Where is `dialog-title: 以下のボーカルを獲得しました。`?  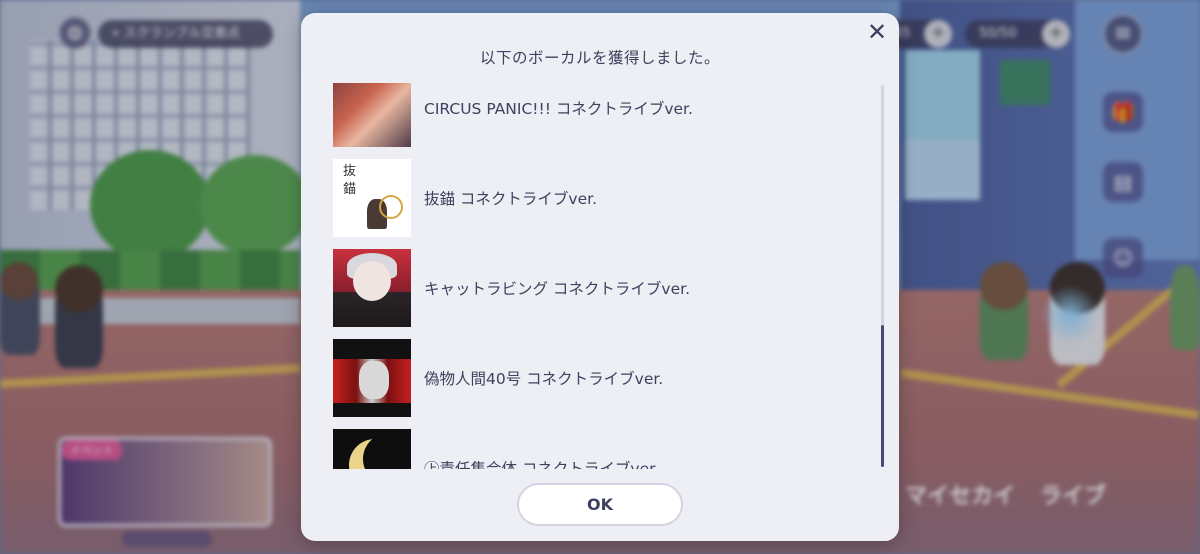
dialog-title: 以下のボーカルを獲得しました。 is located at coordinates (599, 58).